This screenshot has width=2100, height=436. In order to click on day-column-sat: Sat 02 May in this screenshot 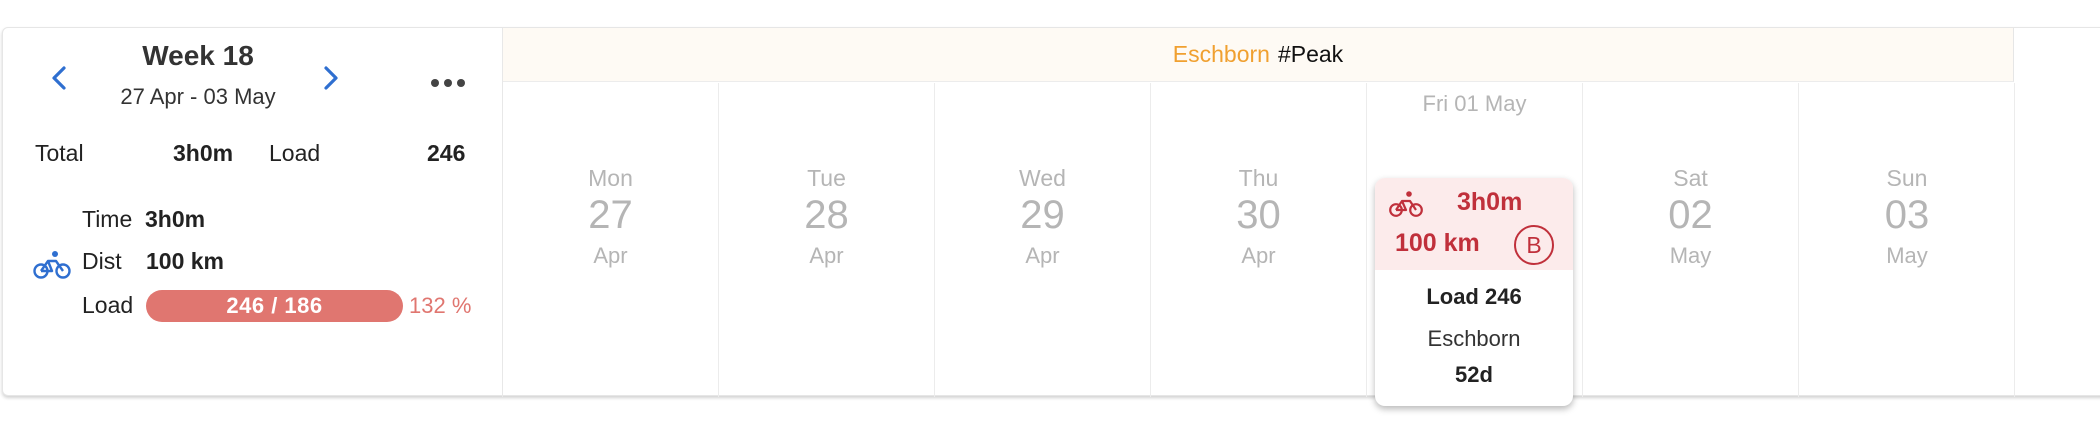, I will do `click(1691, 240)`.